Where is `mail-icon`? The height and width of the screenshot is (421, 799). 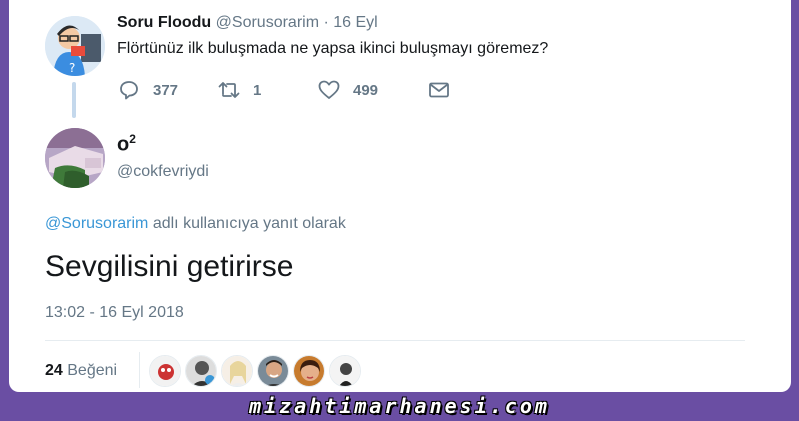 mail-icon is located at coordinates (439, 90).